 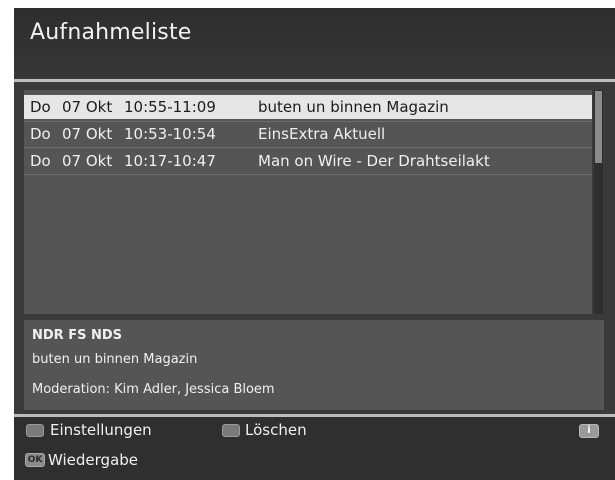 What do you see at coordinates (589, 431) in the screenshot?
I see `info-key-icon: i` at bounding box center [589, 431].